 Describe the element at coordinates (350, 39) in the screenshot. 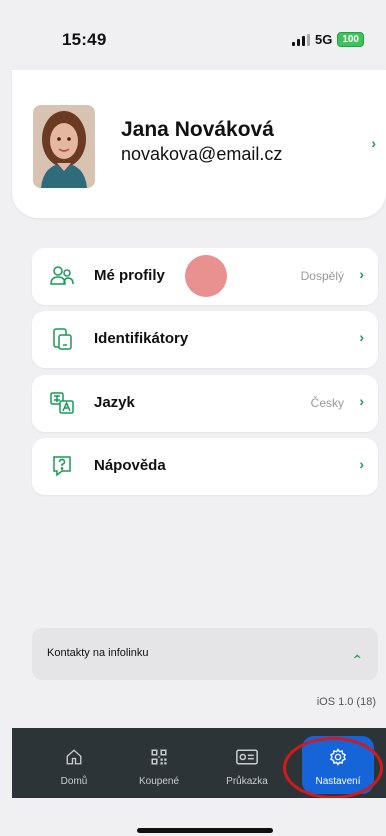

I see `battery-icon: 100` at that location.